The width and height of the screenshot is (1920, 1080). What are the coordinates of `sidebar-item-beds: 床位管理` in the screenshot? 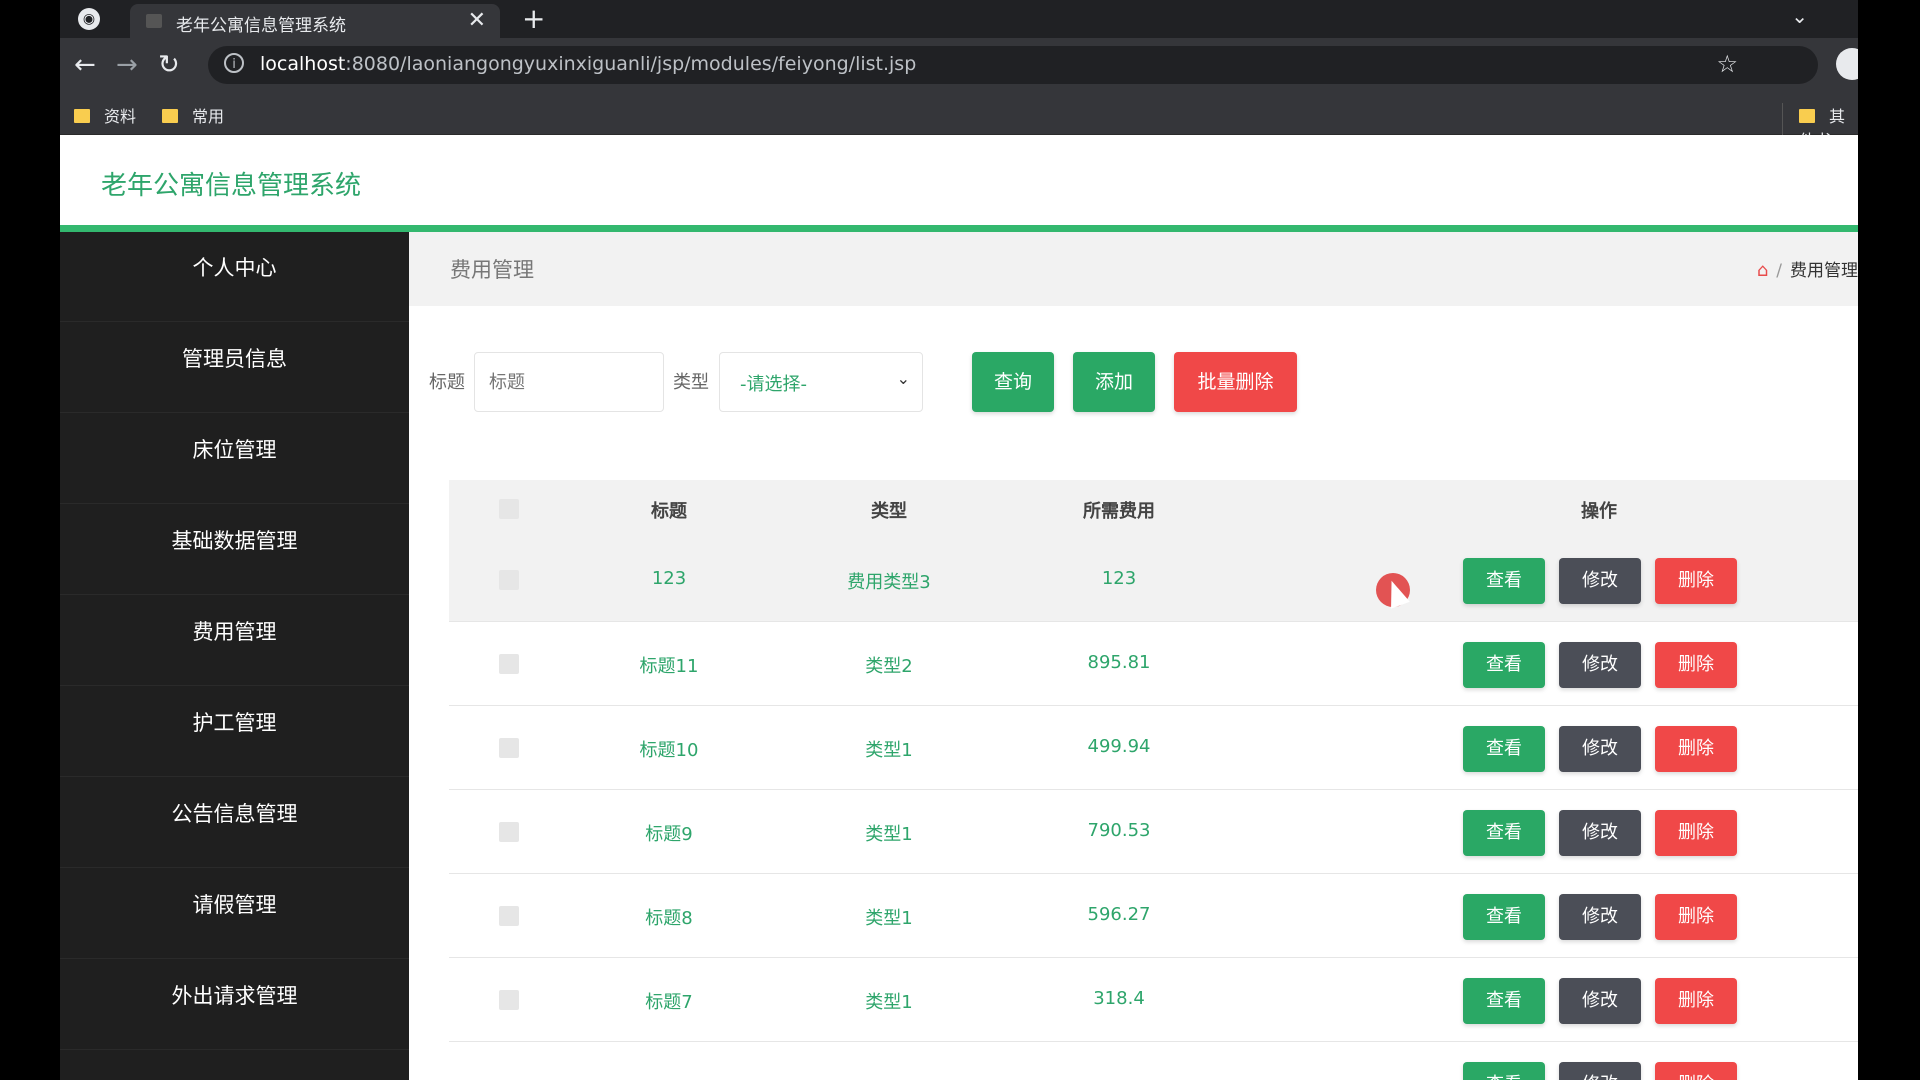 It's located at (234, 459).